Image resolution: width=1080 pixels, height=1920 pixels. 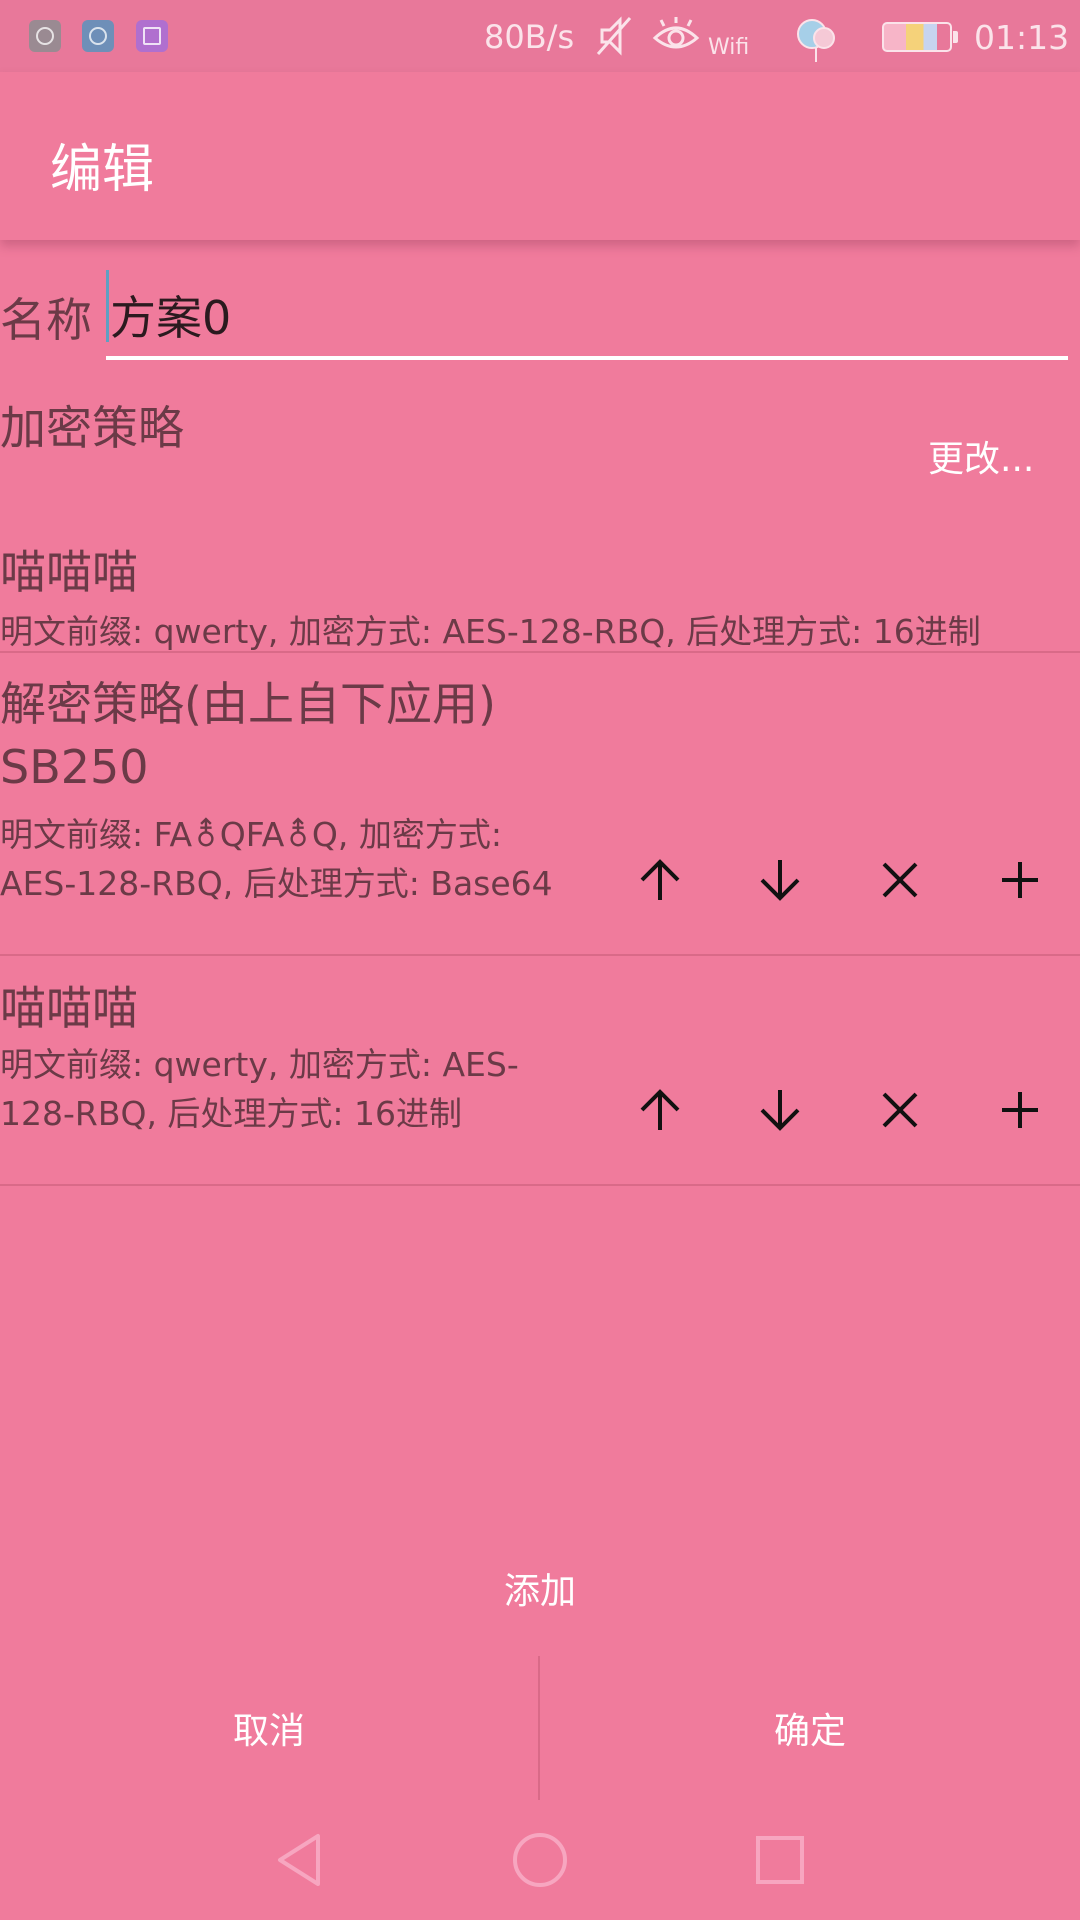 I want to click on decryption-heading: 解密策略(由上自下应用), so click(x=248, y=704).